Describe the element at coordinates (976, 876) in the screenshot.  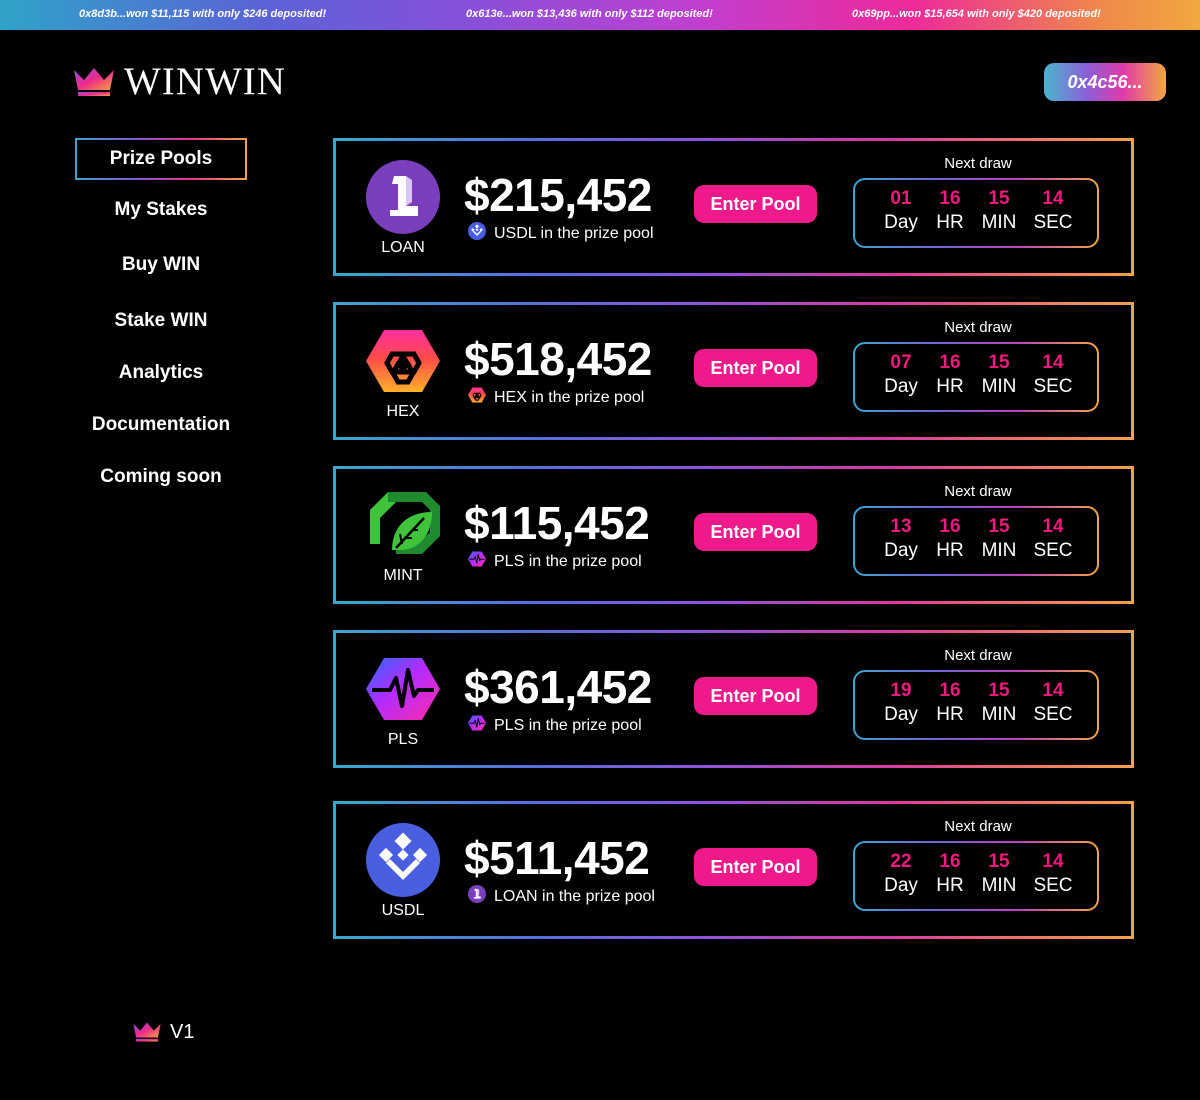
I see `countdown-timer: 22 Day 16 HR 15 MIN 14 SEC` at that location.